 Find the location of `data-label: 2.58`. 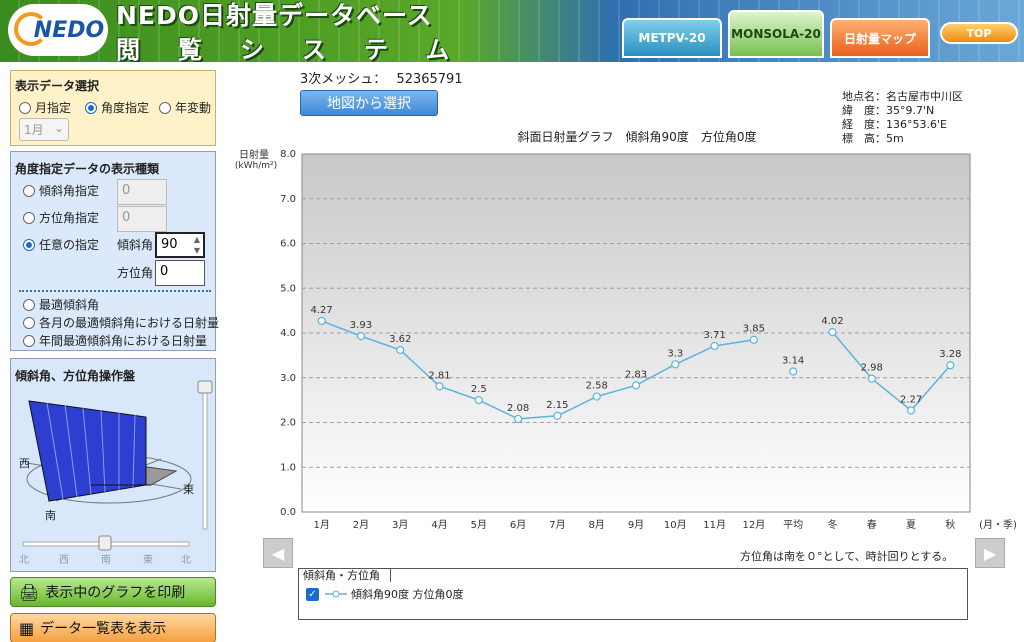

data-label: 2.58 is located at coordinates (597, 386).